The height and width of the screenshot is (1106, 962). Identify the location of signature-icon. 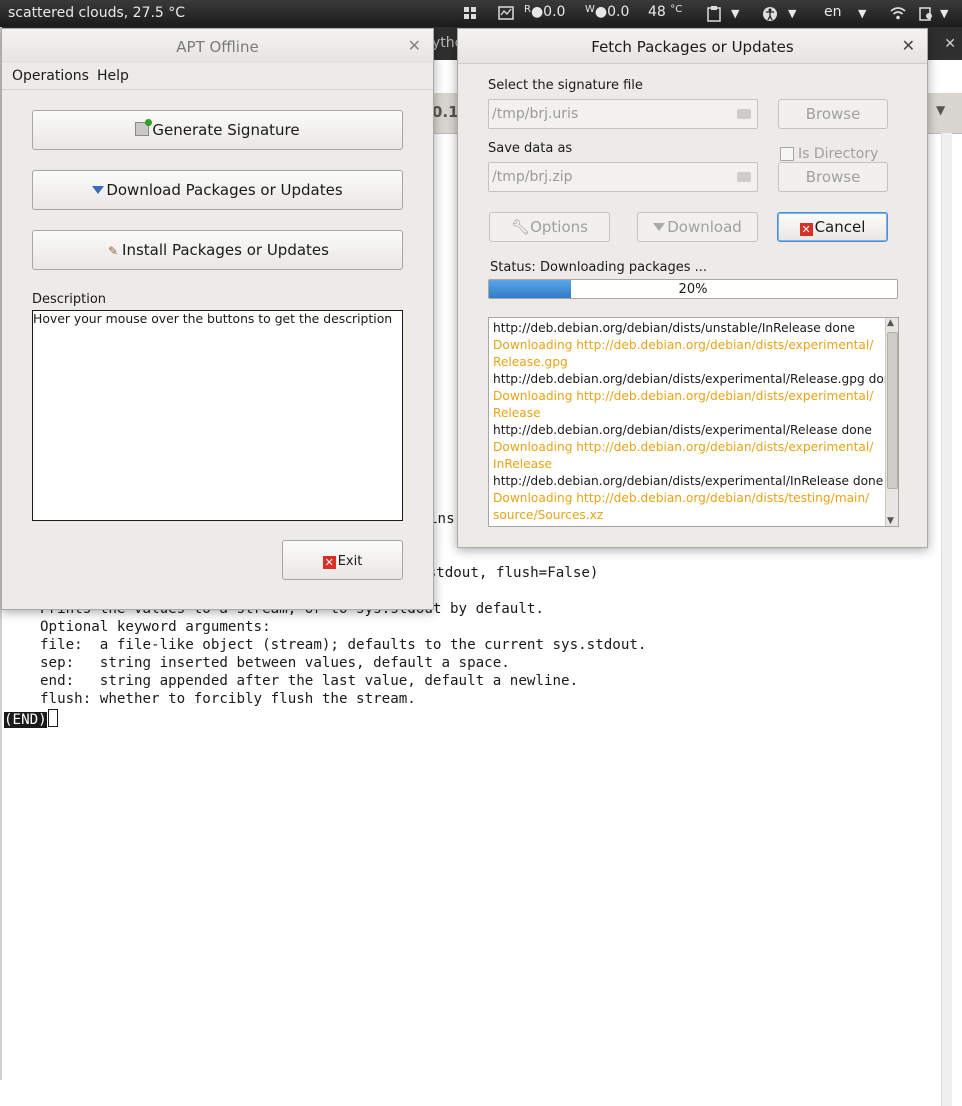
(144, 127).